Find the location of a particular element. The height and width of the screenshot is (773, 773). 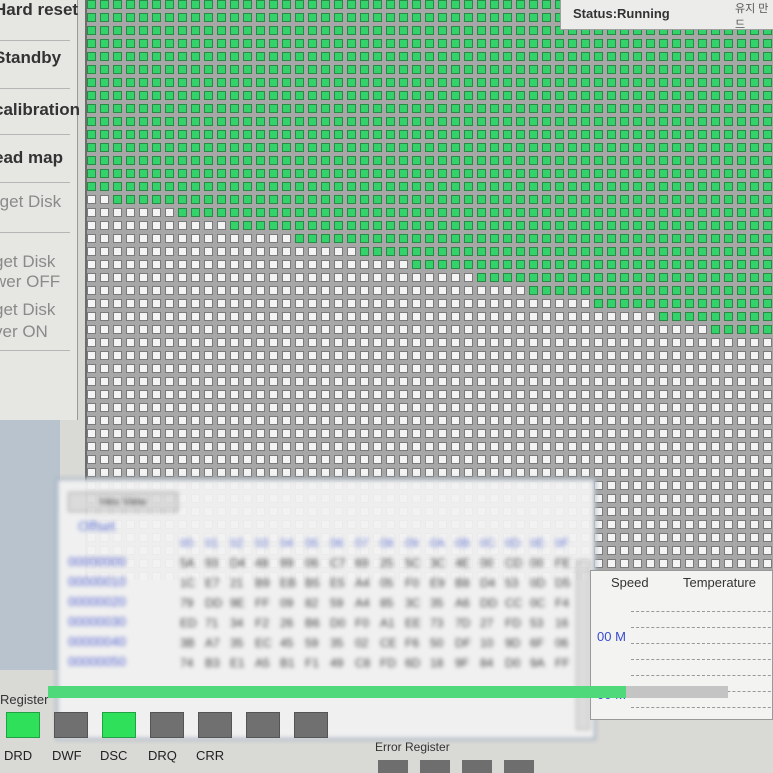

side-button-7: get Disk is located at coordinates (40, 310).